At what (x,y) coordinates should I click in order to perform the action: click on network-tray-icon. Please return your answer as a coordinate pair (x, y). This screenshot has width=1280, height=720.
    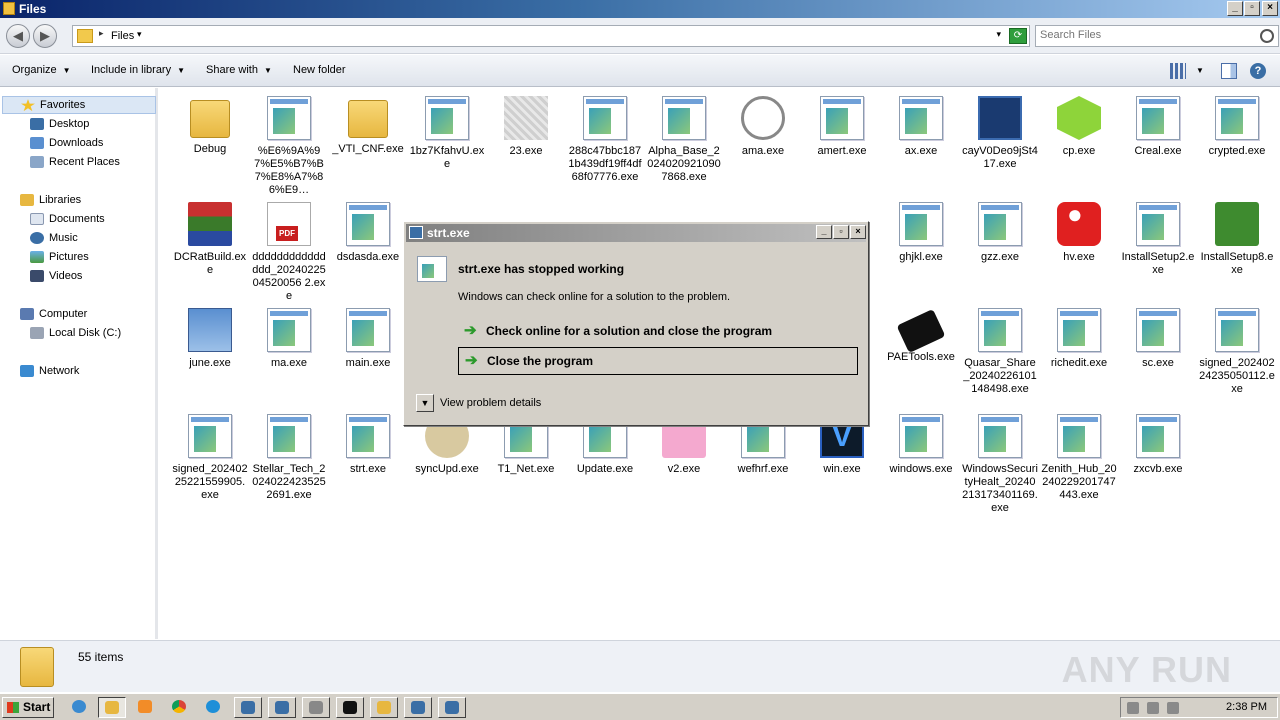
    Looking at the image, I should click on (1153, 708).